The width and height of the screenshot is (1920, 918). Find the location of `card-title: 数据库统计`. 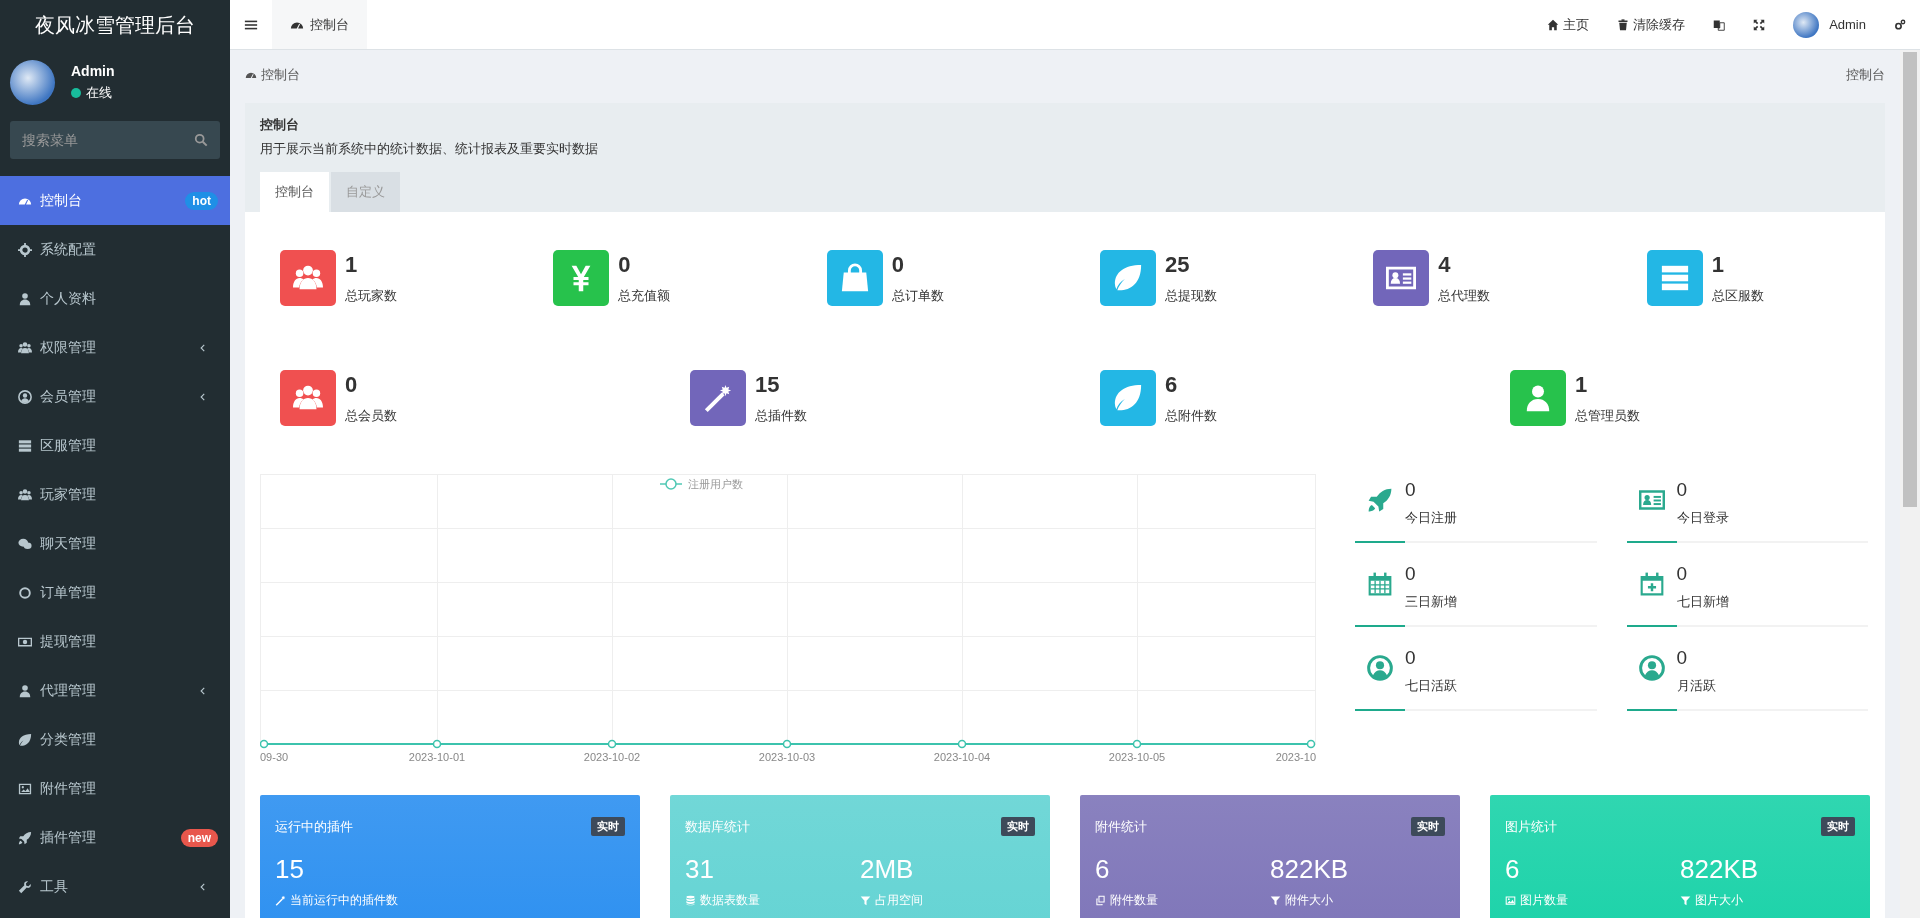

card-title: 数据库统计 is located at coordinates (717, 826).